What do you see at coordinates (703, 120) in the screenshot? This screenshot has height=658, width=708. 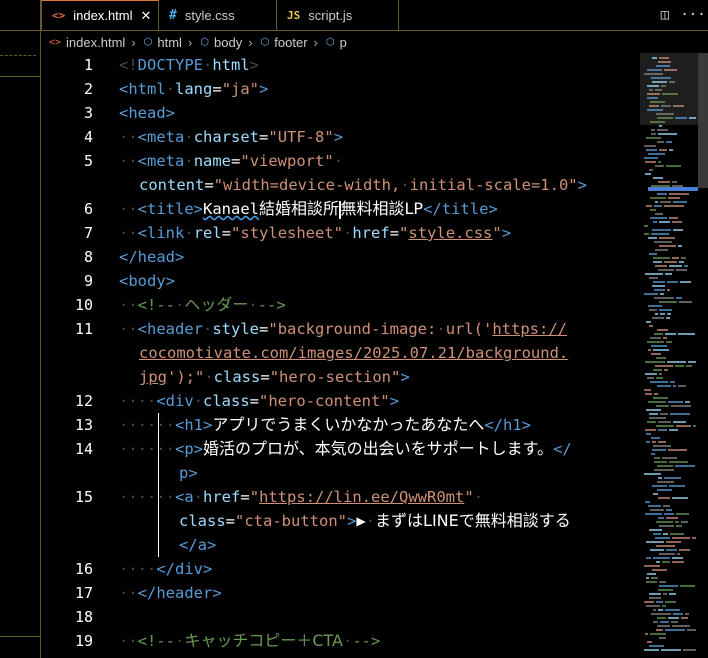 I see `vertical-scrollbar-thumb` at bounding box center [703, 120].